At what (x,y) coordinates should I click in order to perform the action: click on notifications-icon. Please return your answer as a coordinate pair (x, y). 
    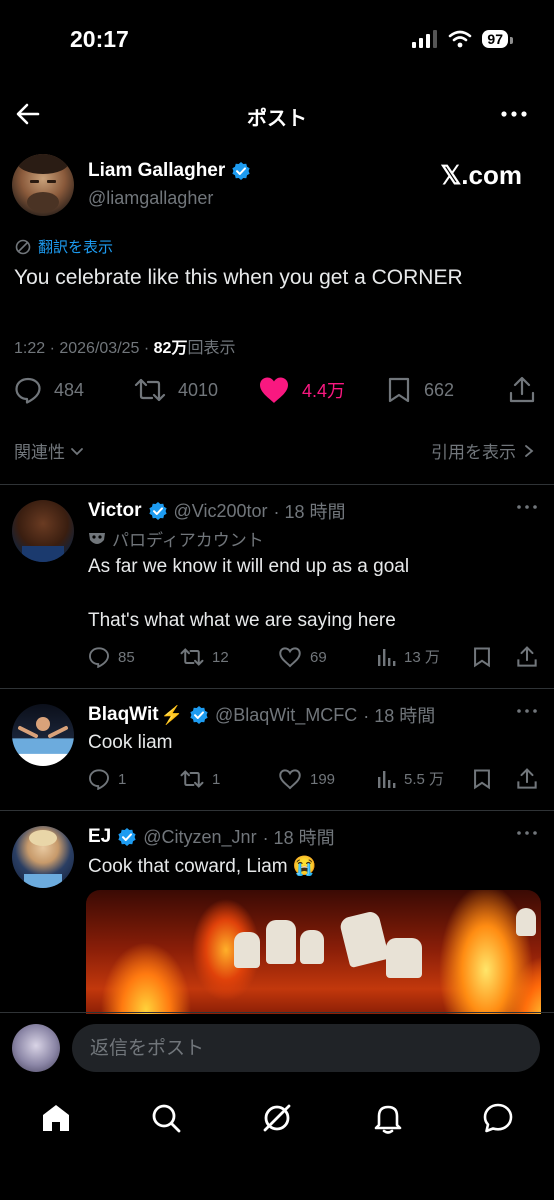
    Looking at the image, I should click on (388, 1119).